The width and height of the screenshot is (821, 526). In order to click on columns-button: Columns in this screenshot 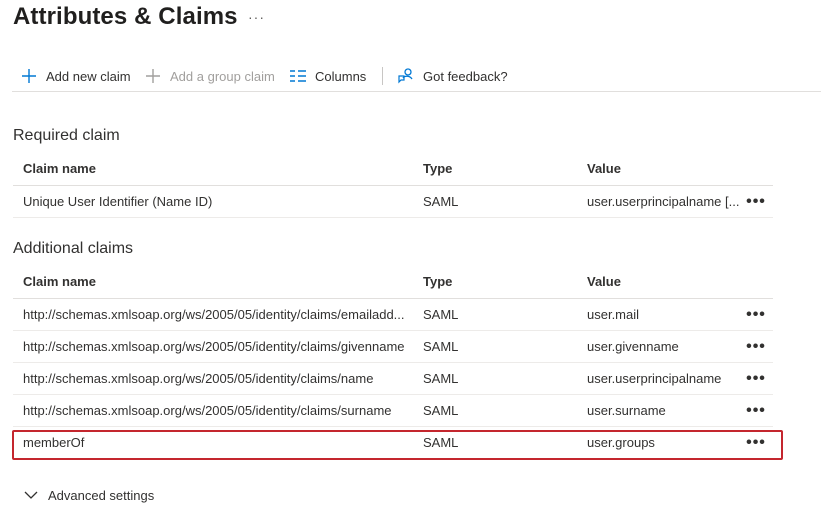, I will do `click(327, 76)`.